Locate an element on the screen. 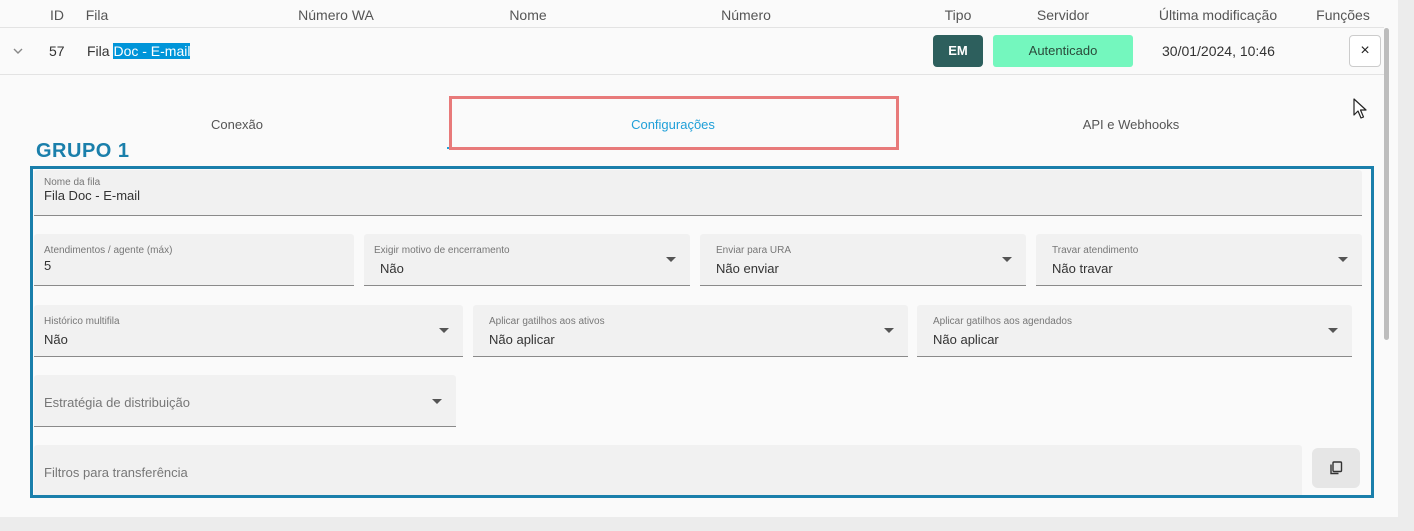  row-fila: Fila Doc - E-mail is located at coordinates (139, 51).